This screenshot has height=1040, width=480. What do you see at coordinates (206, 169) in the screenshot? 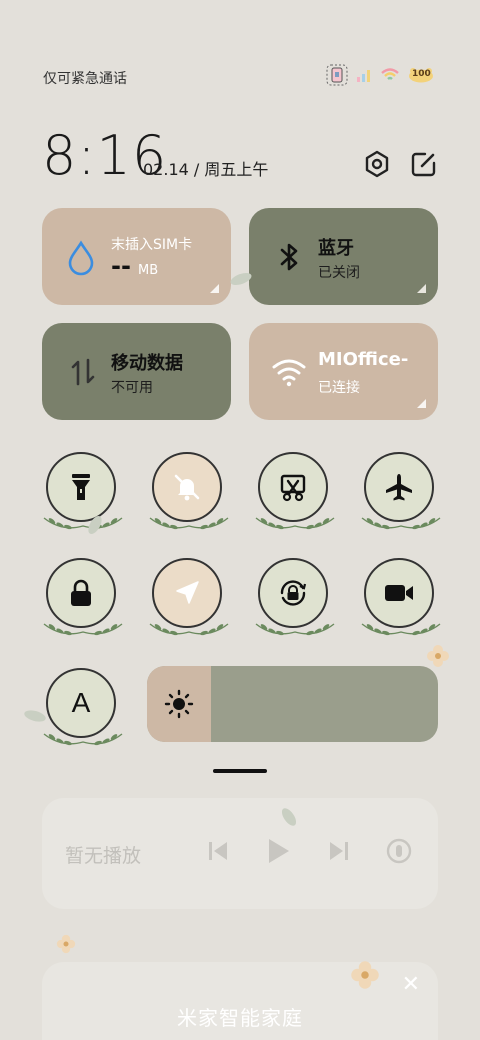
I see `clock-date: 02.14 / 周五上午` at bounding box center [206, 169].